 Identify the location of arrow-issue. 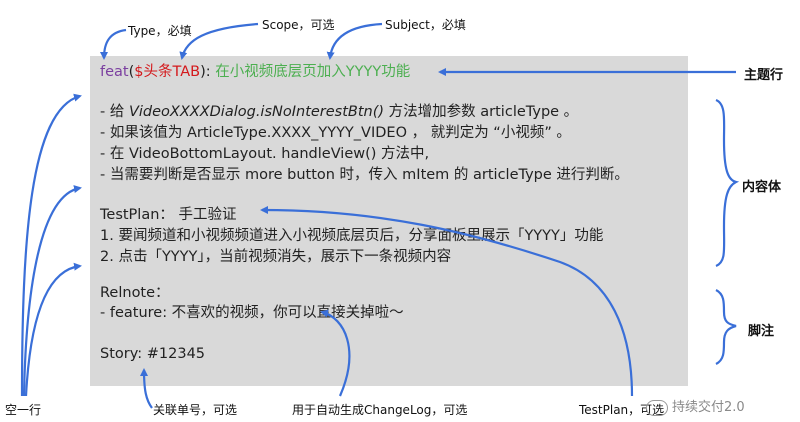
(146, 388).